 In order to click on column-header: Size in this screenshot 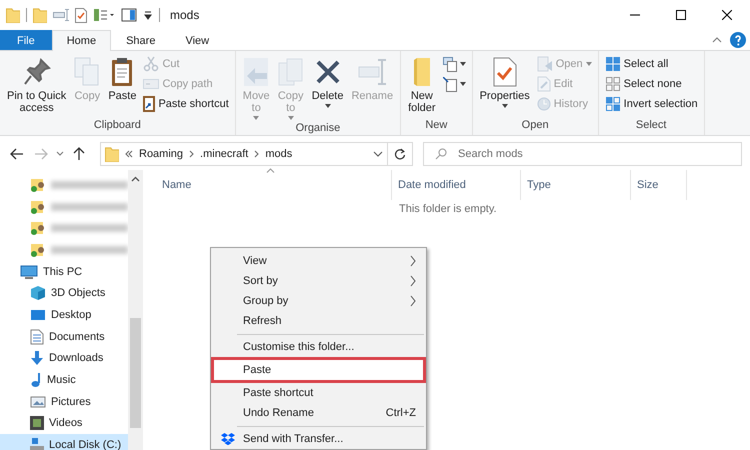, I will do `click(659, 185)`.